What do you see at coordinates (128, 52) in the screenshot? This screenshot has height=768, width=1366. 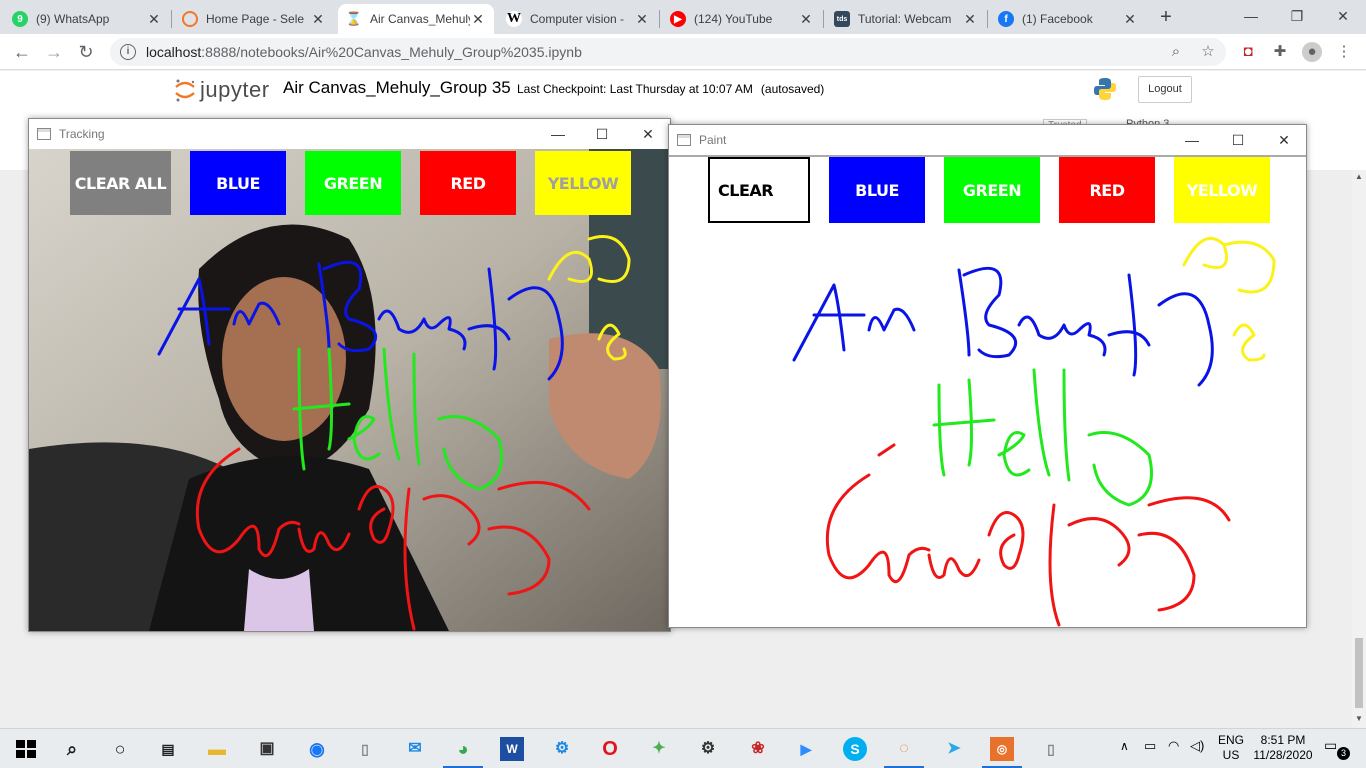 I see `site-info-icon: i` at bounding box center [128, 52].